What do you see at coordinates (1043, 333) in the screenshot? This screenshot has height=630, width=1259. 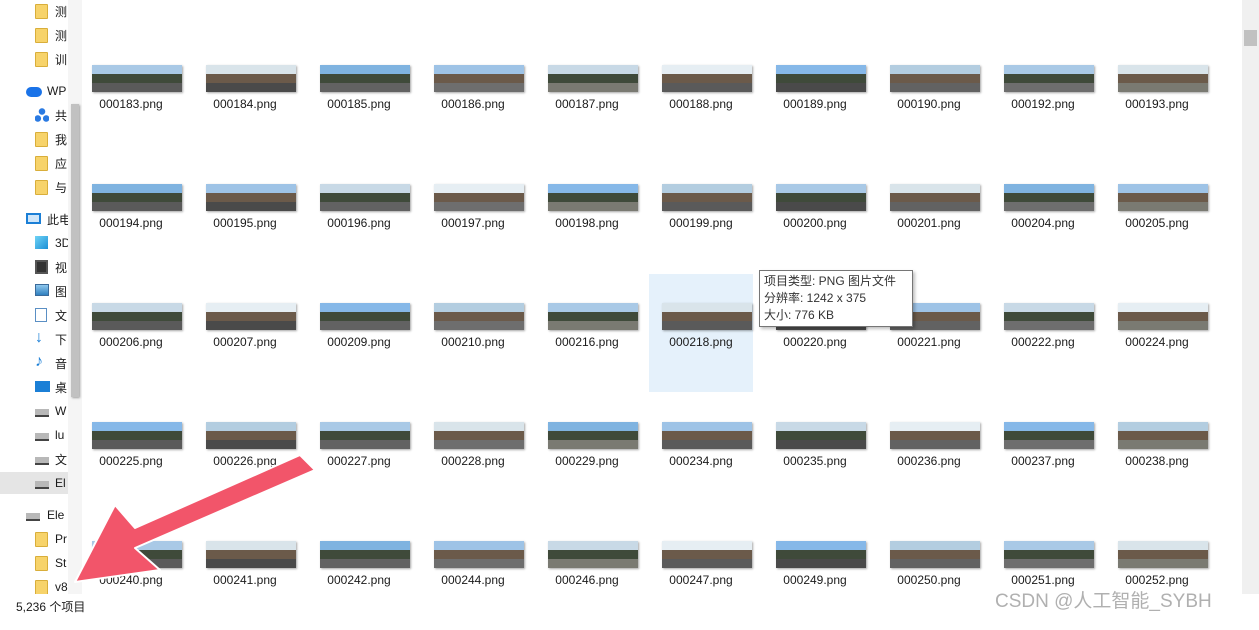 I see `file-item: 000222.png` at bounding box center [1043, 333].